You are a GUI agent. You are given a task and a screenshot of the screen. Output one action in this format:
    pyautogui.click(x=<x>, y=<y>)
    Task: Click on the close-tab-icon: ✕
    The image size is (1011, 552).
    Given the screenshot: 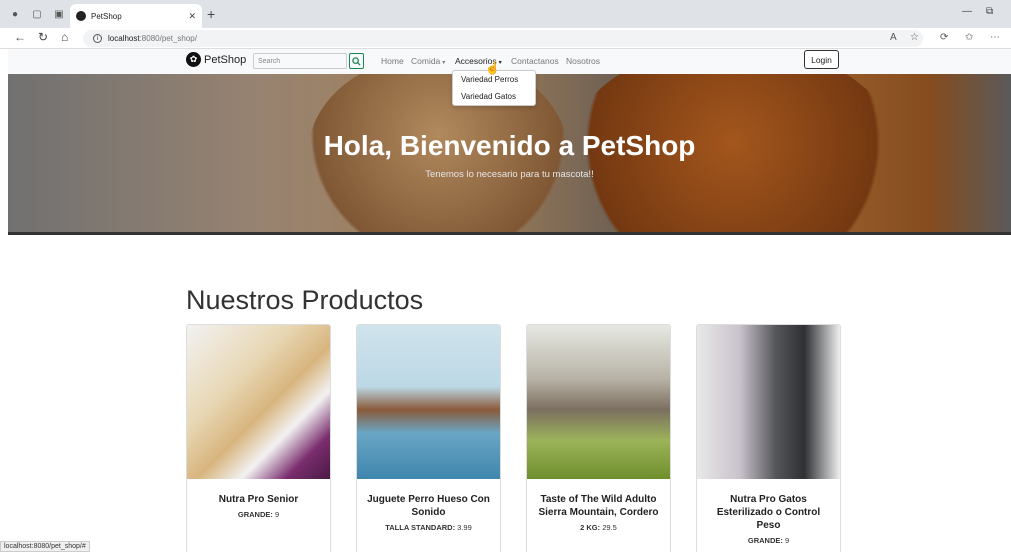 What is the action you would take?
    pyautogui.click(x=192, y=16)
    